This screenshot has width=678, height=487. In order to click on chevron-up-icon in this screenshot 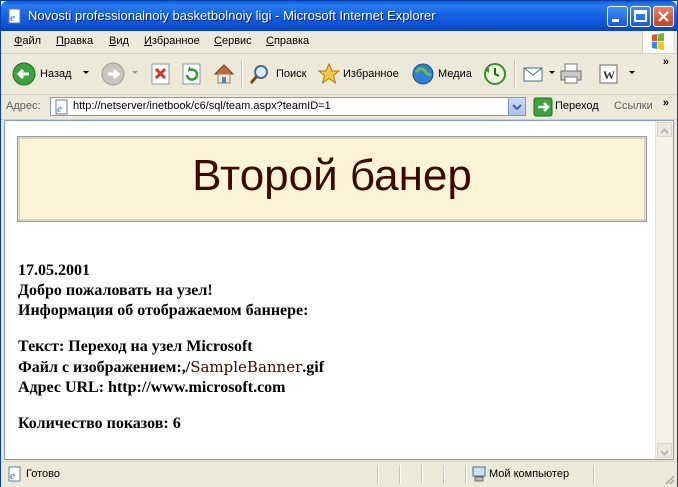, I will do `click(664, 131)`.